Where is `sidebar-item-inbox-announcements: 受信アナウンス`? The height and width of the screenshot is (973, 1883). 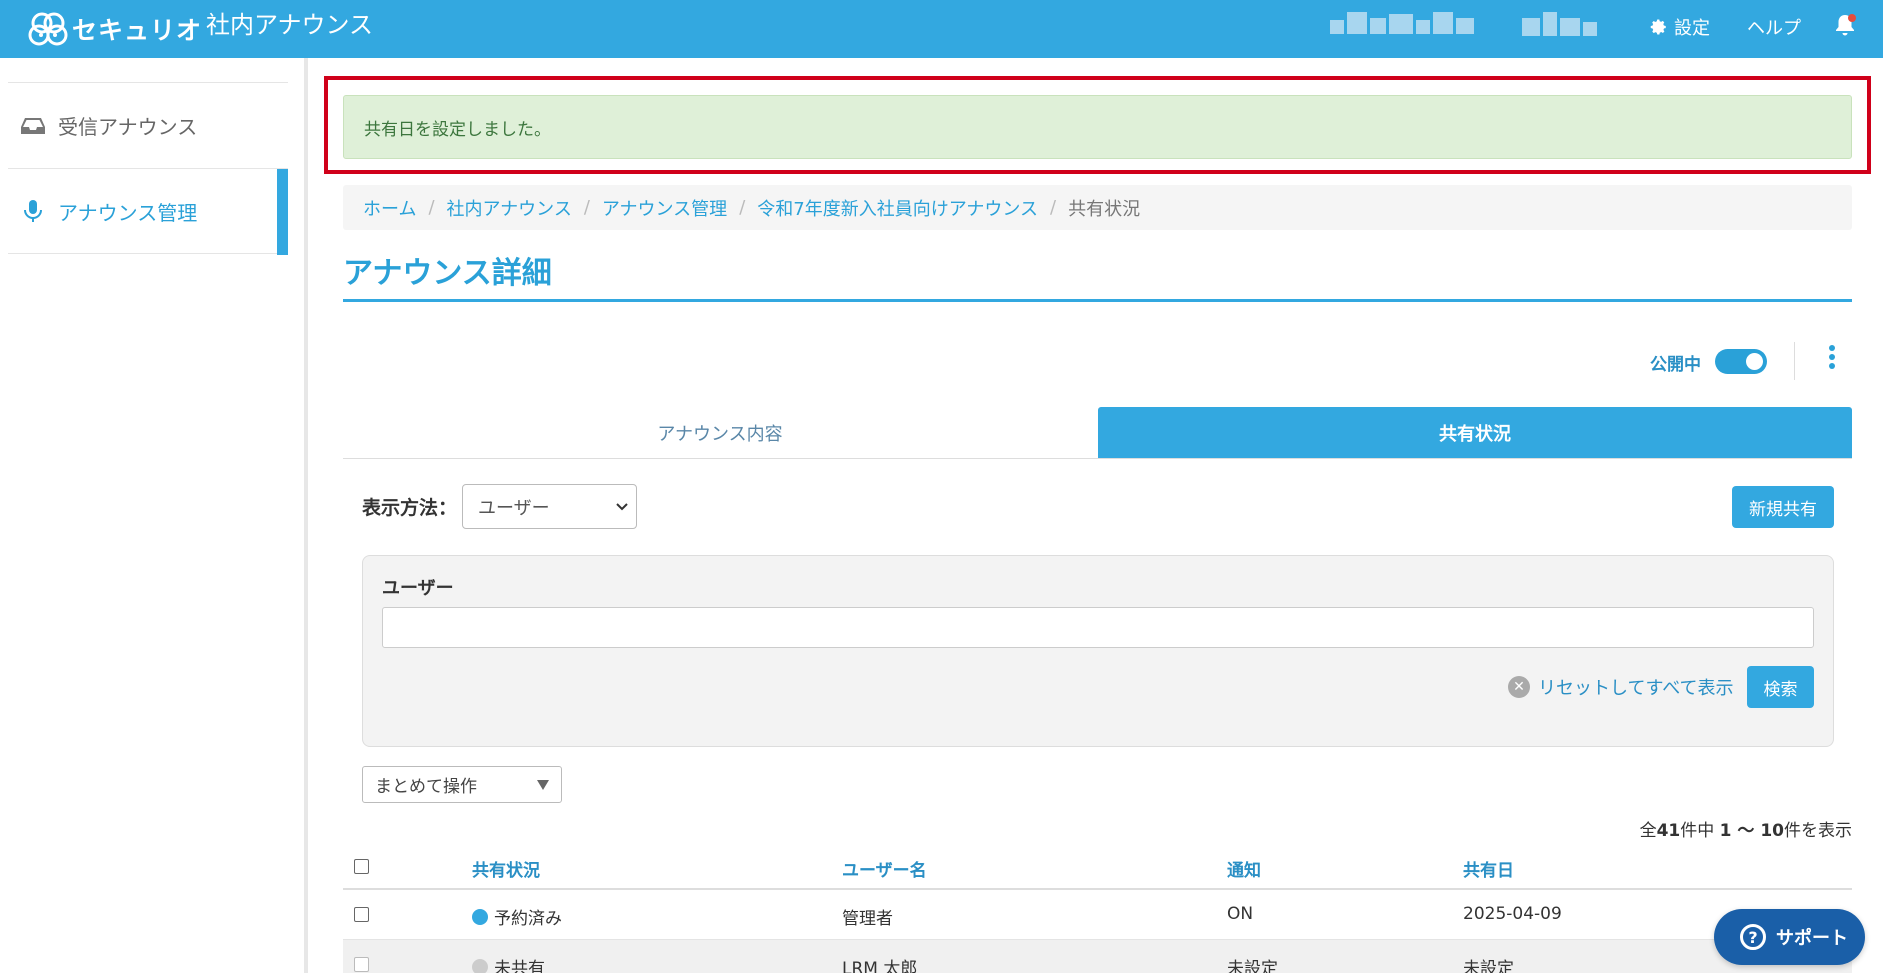
sidebar-item-inbox-announcements: 受信アナウンス is located at coordinates (148, 125).